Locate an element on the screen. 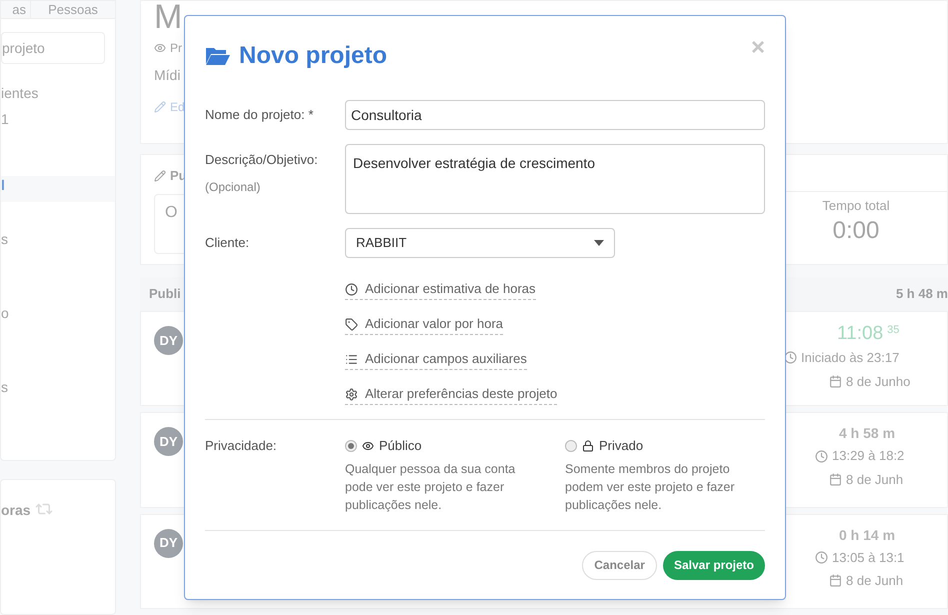 This screenshot has height=615, width=948. privacy-radio: Privado is located at coordinates (604, 446).